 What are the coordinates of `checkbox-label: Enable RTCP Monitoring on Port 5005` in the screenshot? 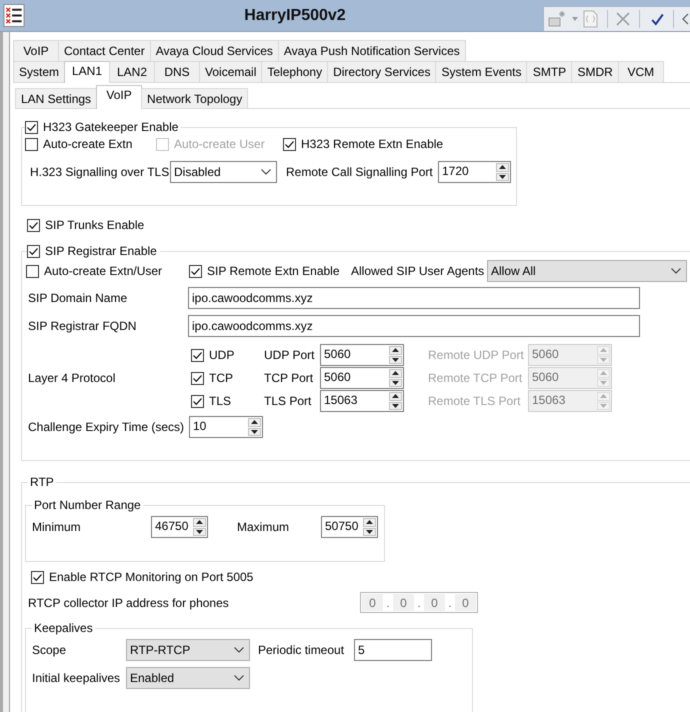 It's located at (151, 577).